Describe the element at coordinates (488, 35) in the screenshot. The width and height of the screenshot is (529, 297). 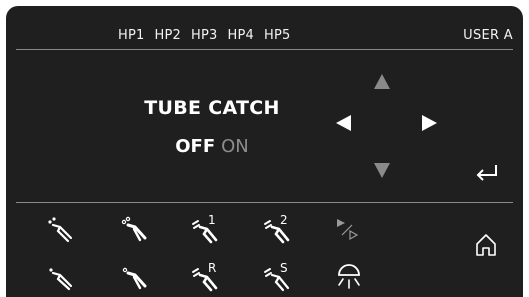
I see `user-label: USER A` at that location.